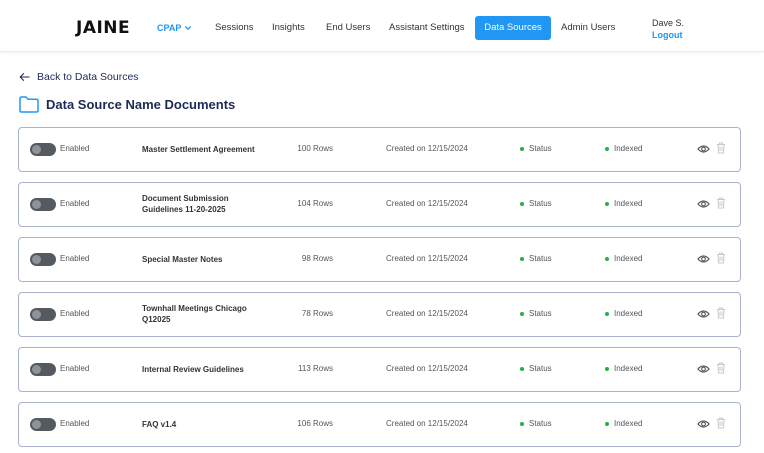  I want to click on row-count: 104 Rows, so click(315, 203).